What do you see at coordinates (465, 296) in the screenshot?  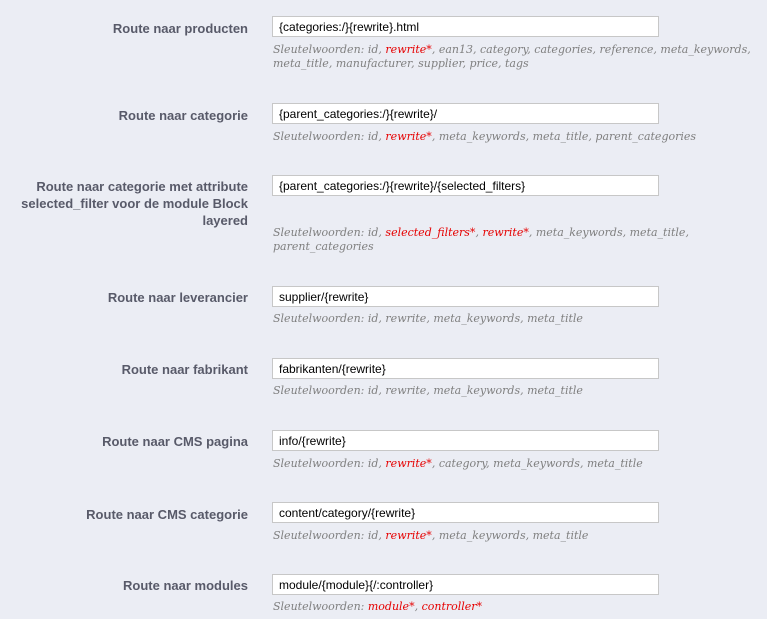 I see `route-input-supplier` at bounding box center [465, 296].